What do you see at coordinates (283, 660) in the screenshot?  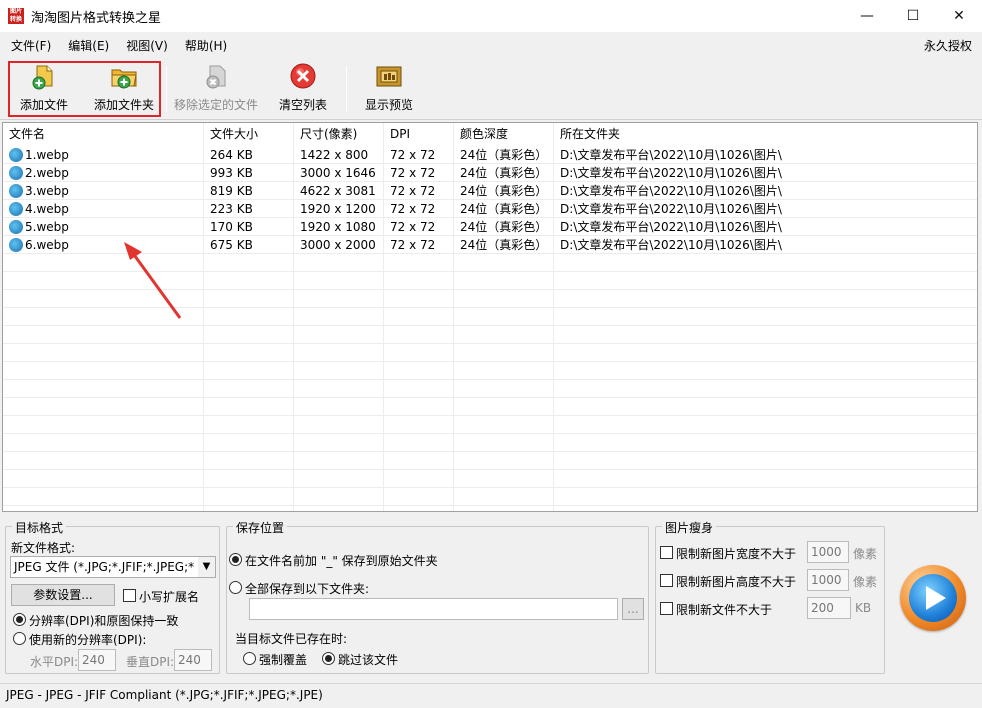 I see `overwrite-label: 强制覆盖` at bounding box center [283, 660].